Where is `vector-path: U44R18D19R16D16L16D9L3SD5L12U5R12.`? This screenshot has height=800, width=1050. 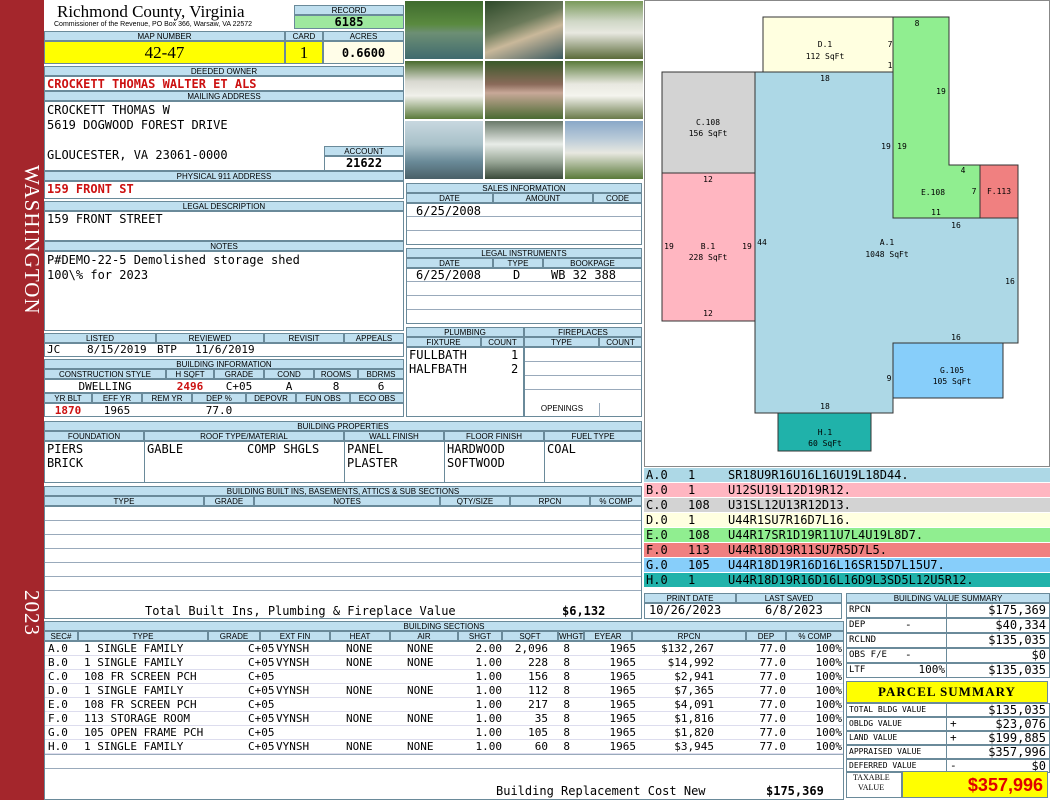 vector-path: U44R18D19R16D16L16D9L3SD5L12U5R12. is located at coordinates (851, 580).